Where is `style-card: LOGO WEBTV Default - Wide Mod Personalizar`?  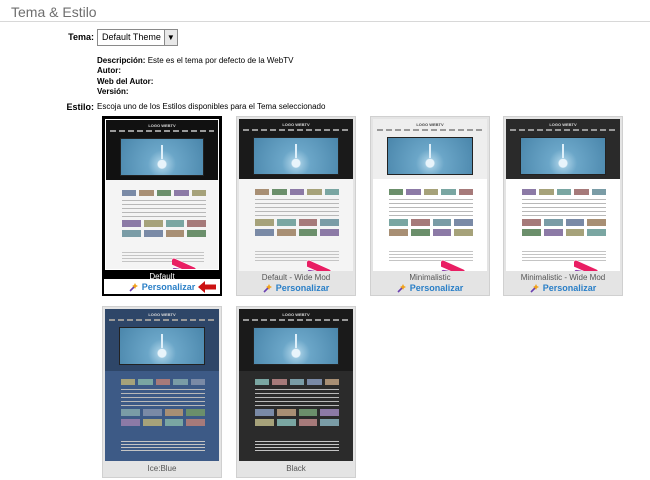 style-card: LOGO WEBTV Default - Wide Mod Personalizar is located at coordinates (296, 206).